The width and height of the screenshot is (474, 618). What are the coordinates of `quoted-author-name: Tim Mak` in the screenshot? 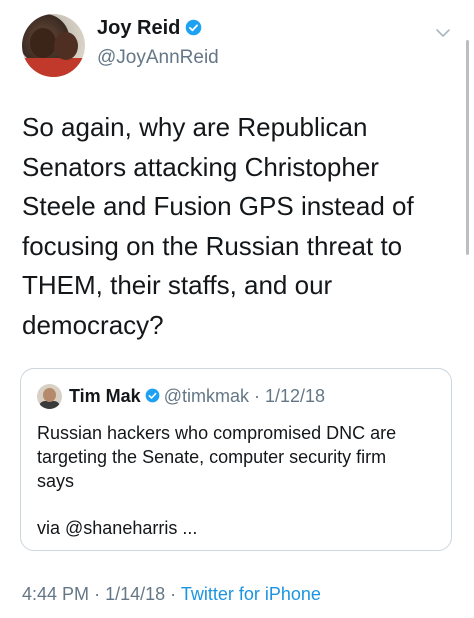 It's located at (105, 396).